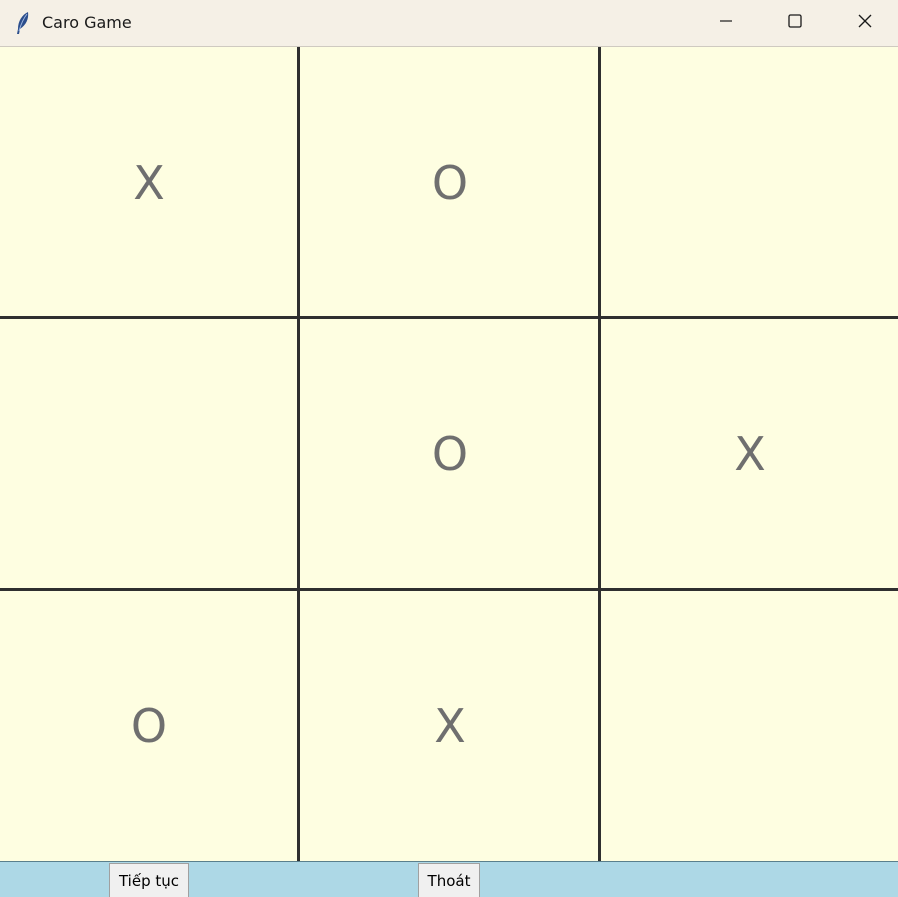  I want to click on title-bar: Caro Game, so click(449, 23).